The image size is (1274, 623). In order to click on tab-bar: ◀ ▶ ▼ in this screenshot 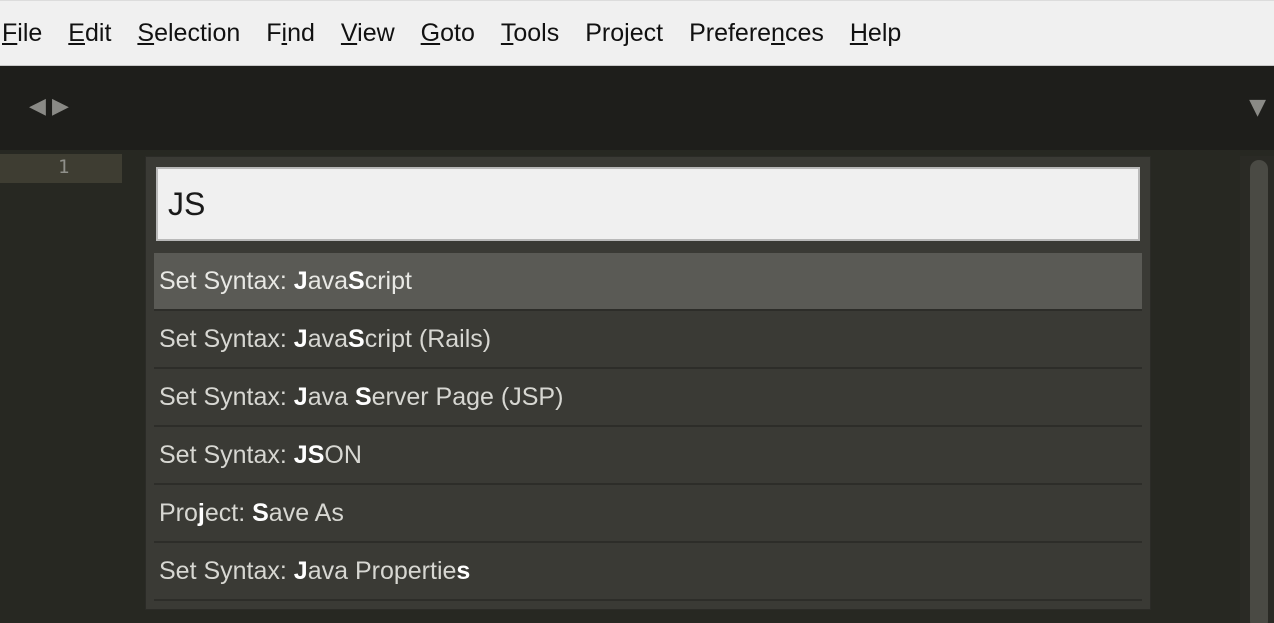, I will do `click(637, 108)`.